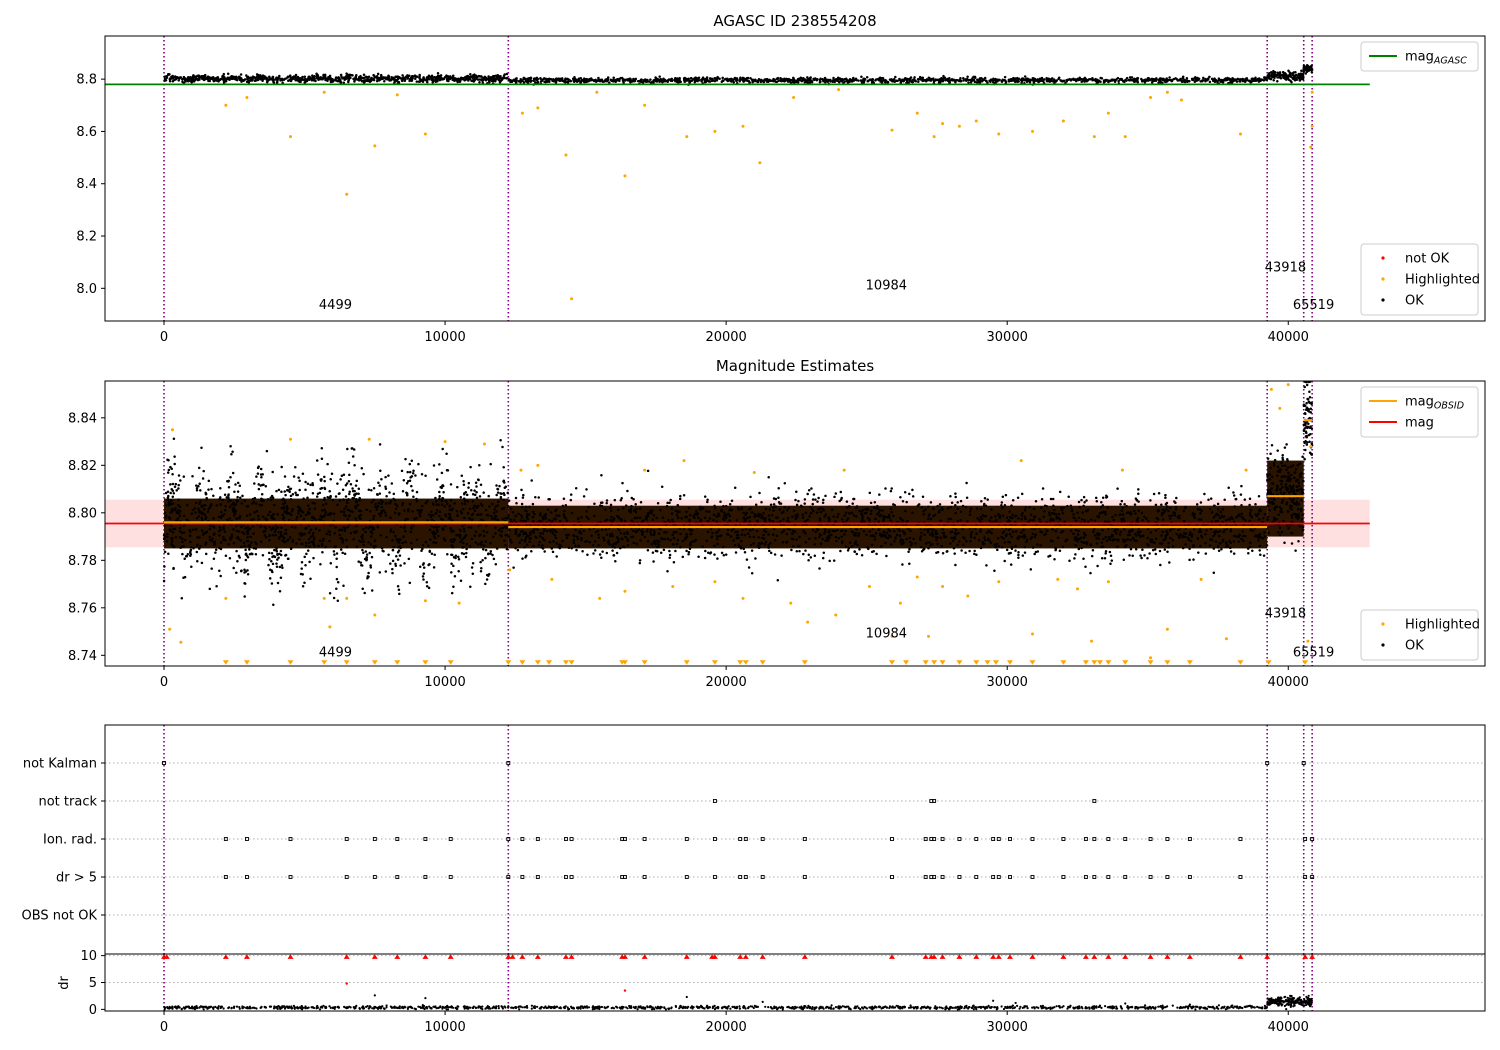  What do you see at coordinates (1414, 301) in the screenshot?
I see `top-lower-legend-label: OK` at bounding box center [1414, 301].